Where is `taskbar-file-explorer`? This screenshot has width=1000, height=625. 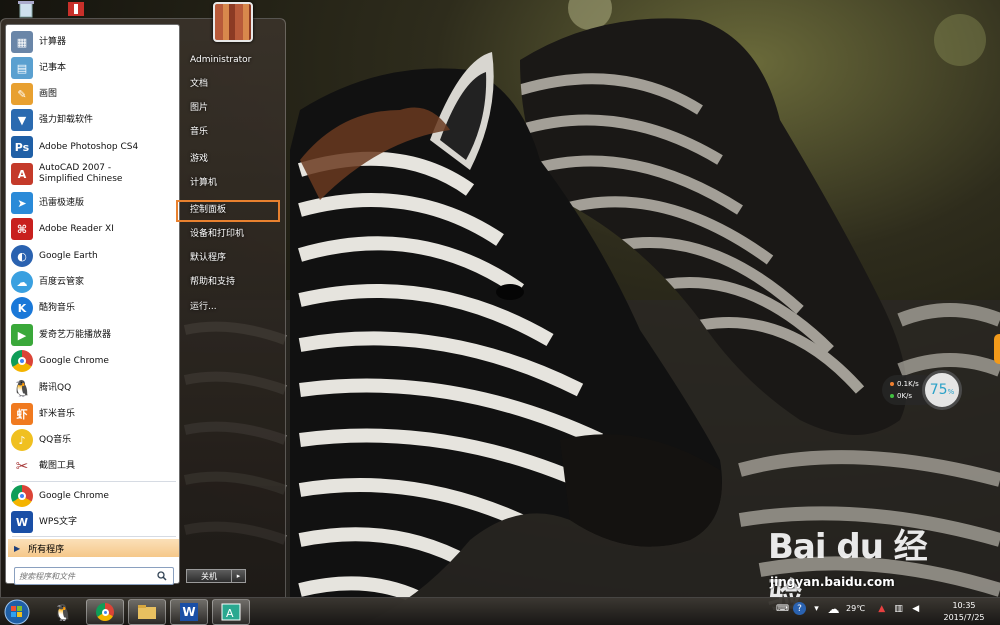
taskbar-file-explorer is located at coordinates (147, 612).